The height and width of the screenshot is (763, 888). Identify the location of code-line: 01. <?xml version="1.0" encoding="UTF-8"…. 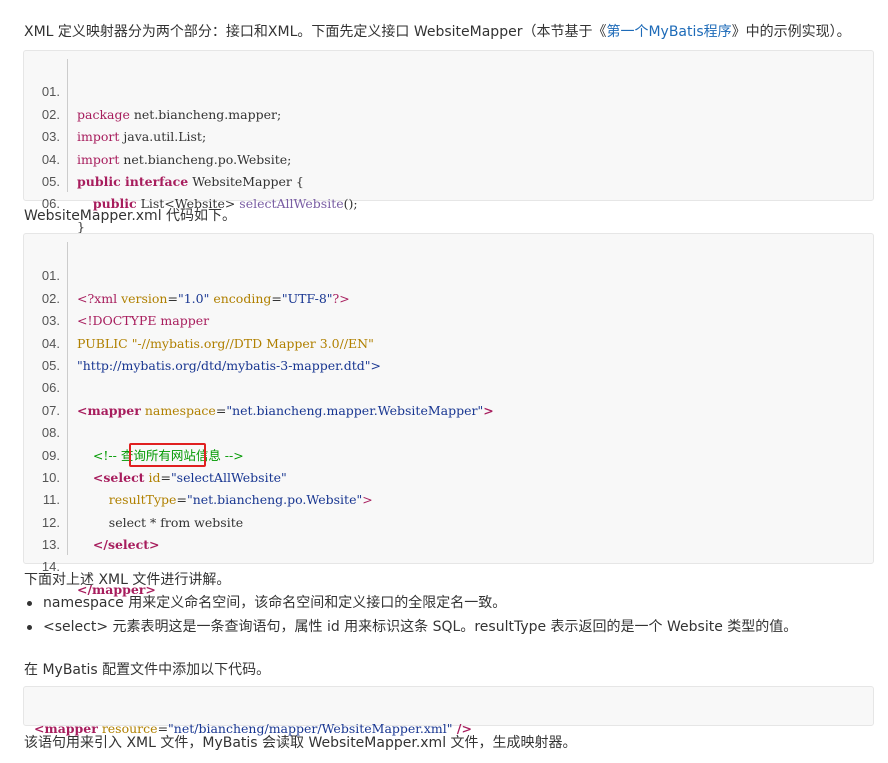
(448, 274).